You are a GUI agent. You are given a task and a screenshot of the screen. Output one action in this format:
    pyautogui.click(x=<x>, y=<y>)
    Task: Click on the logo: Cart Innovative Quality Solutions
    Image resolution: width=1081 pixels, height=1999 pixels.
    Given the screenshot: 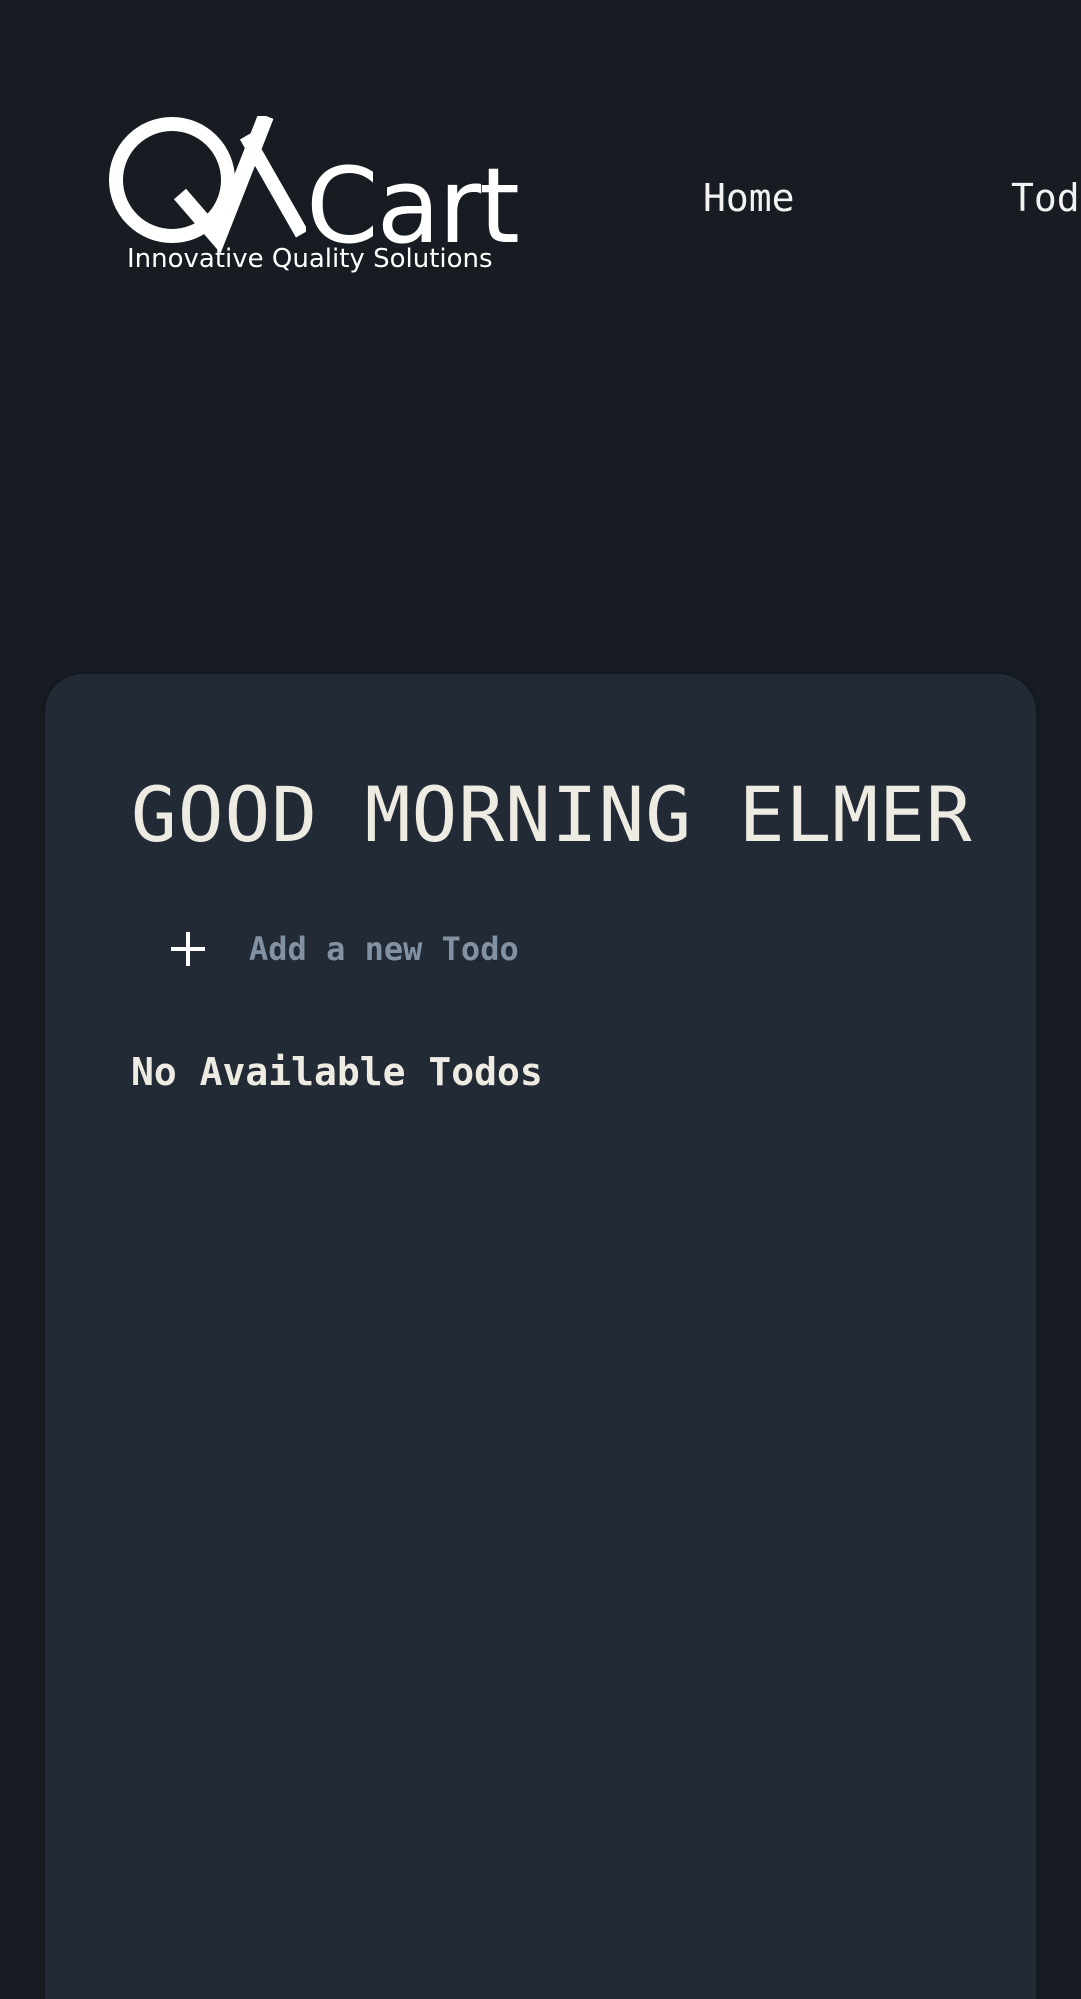 What is the action you would take?
    pyautogui.click(x=316, y=201)
    